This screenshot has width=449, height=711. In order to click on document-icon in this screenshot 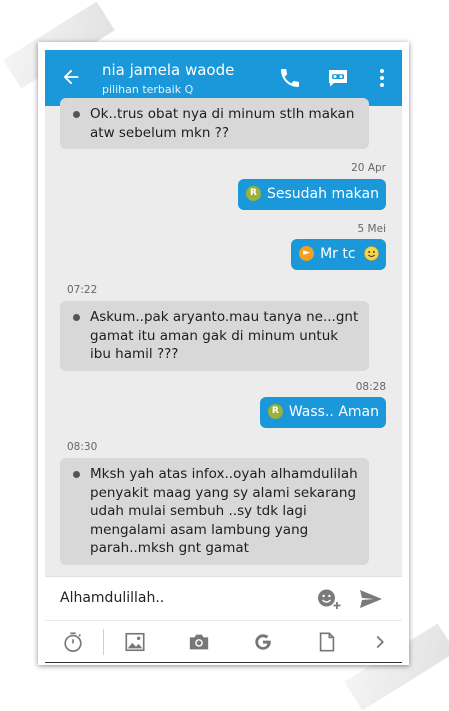, I will do `click(327, 642)`.